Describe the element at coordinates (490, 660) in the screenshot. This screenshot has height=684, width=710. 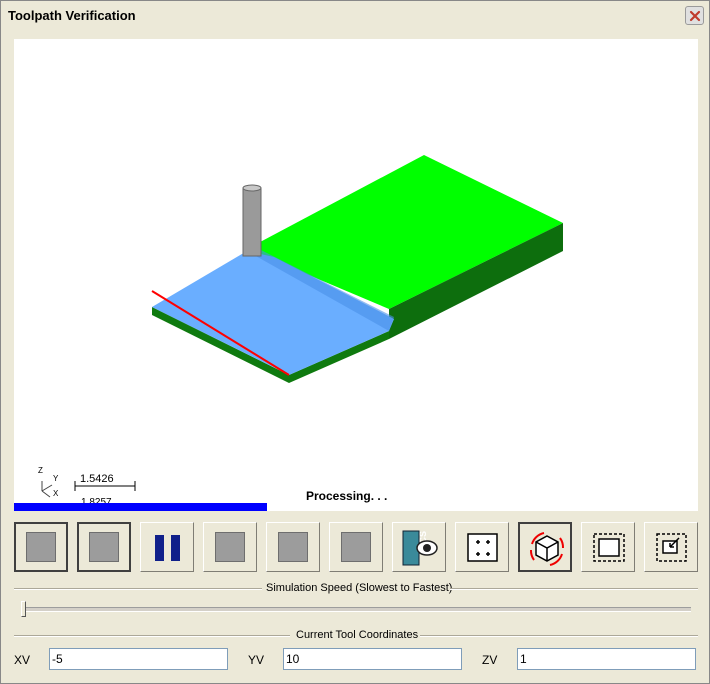
I see `zv-label: ZV` at that location.